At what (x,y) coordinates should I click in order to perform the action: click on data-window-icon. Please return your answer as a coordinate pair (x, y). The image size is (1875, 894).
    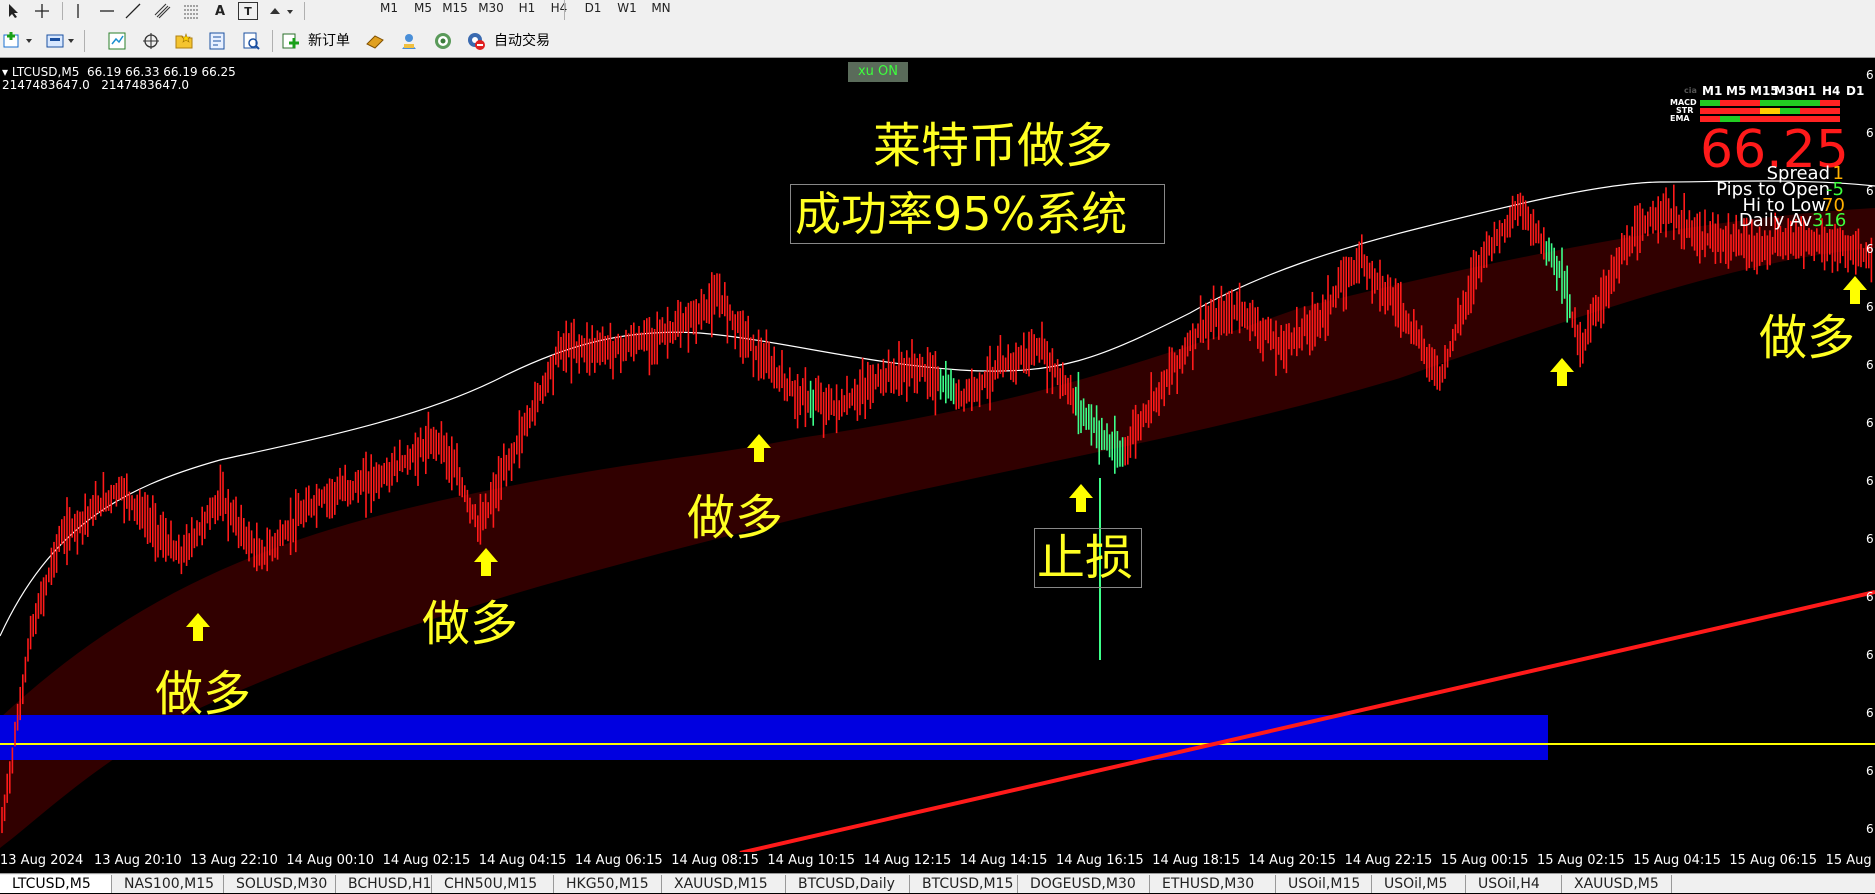
    Looking at the image, I should click on (151, 41).